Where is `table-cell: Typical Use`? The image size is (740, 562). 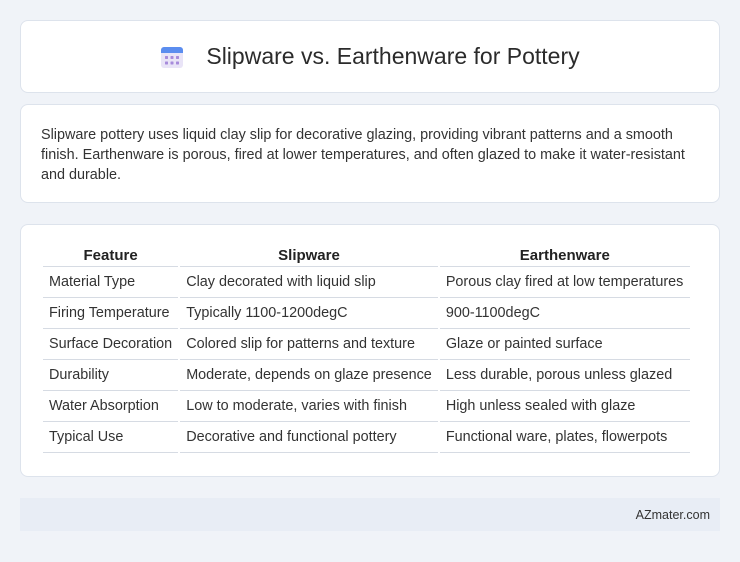 table-cell: Typical Use is located at coordinates (111, 437).